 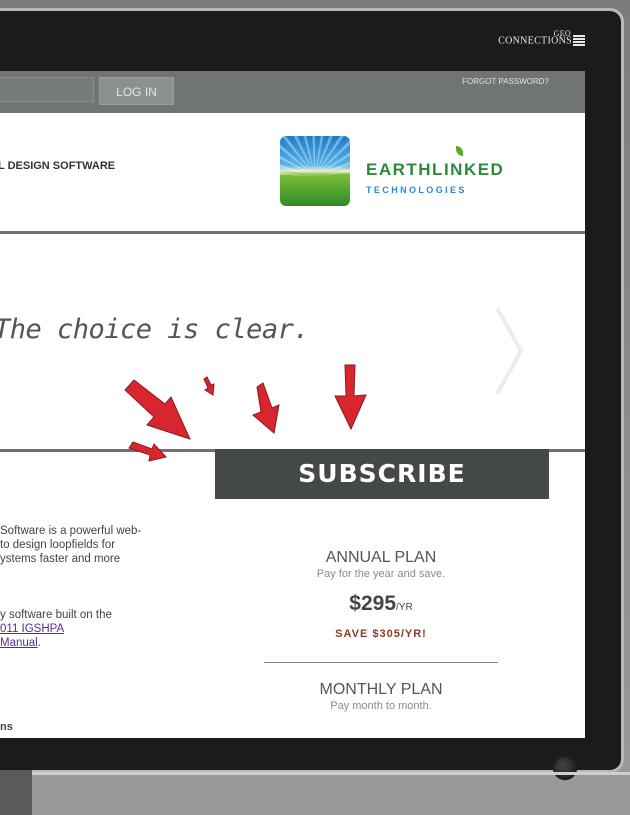 What do you see at coordinates (382, 474) in the screenshot?
I see `subscribe-button: SUBSCRIBE` at bounding box center [382, 474].